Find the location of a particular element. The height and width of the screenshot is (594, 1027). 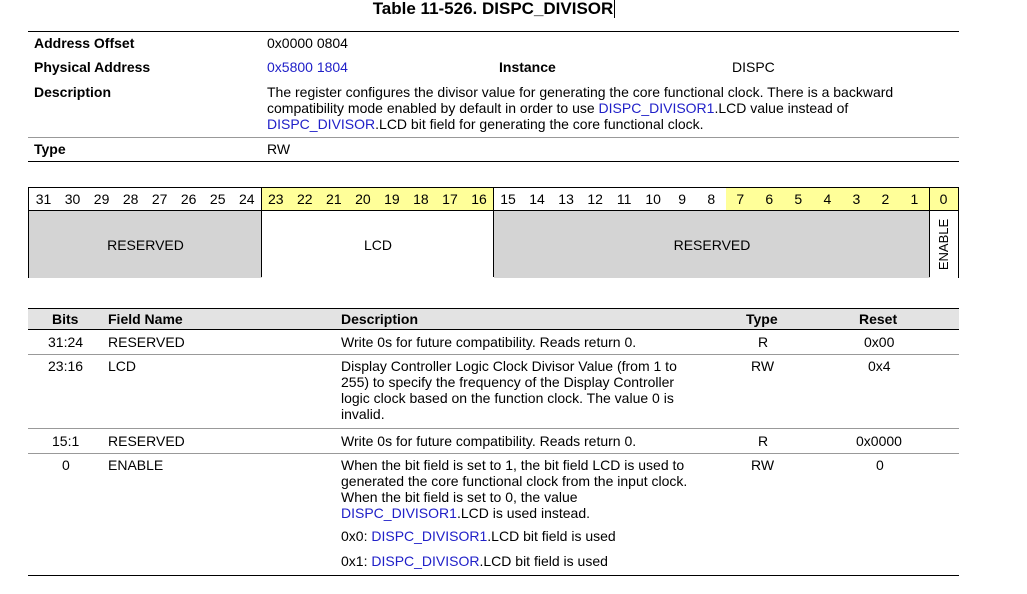

bit-number-26: 26 is located at coordinates (188, 199).